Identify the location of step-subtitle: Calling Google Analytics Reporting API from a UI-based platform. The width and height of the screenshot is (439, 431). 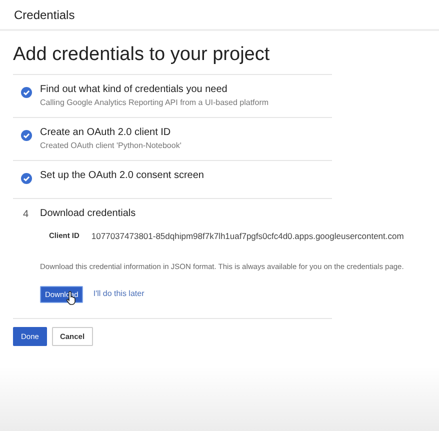
(155, 102).